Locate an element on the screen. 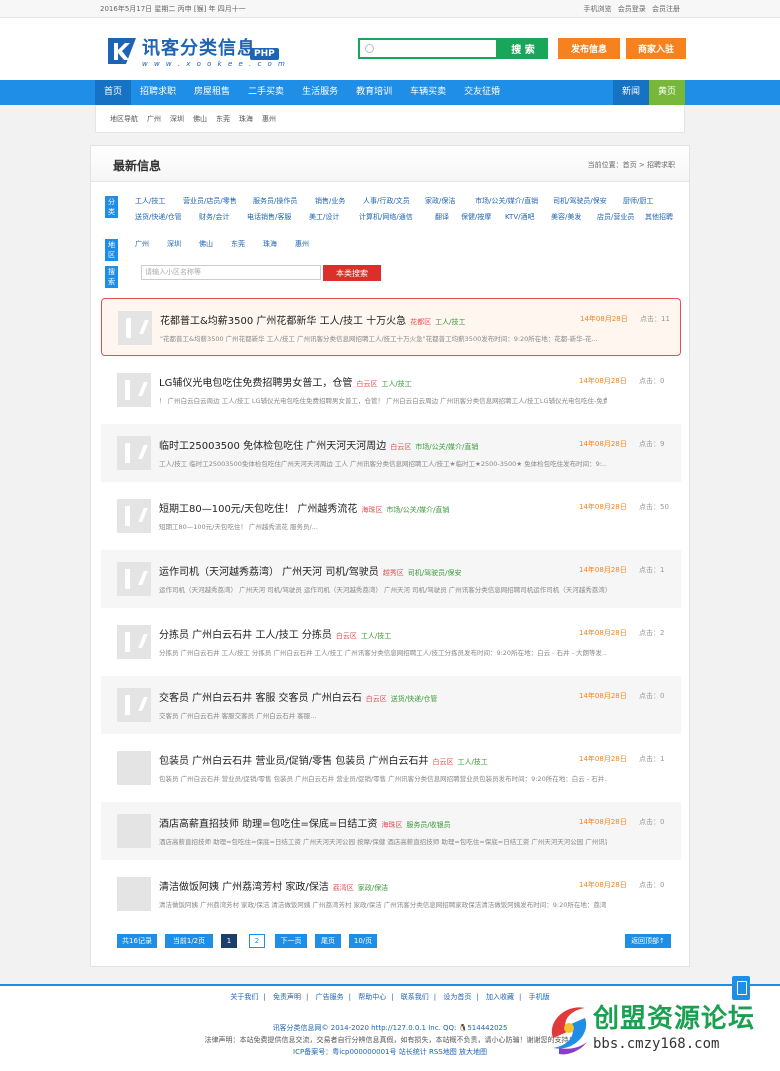  listing-title: 交客员 广州白云石井 客服 交客员 广州白云石 is located at coordinates (260, 698).